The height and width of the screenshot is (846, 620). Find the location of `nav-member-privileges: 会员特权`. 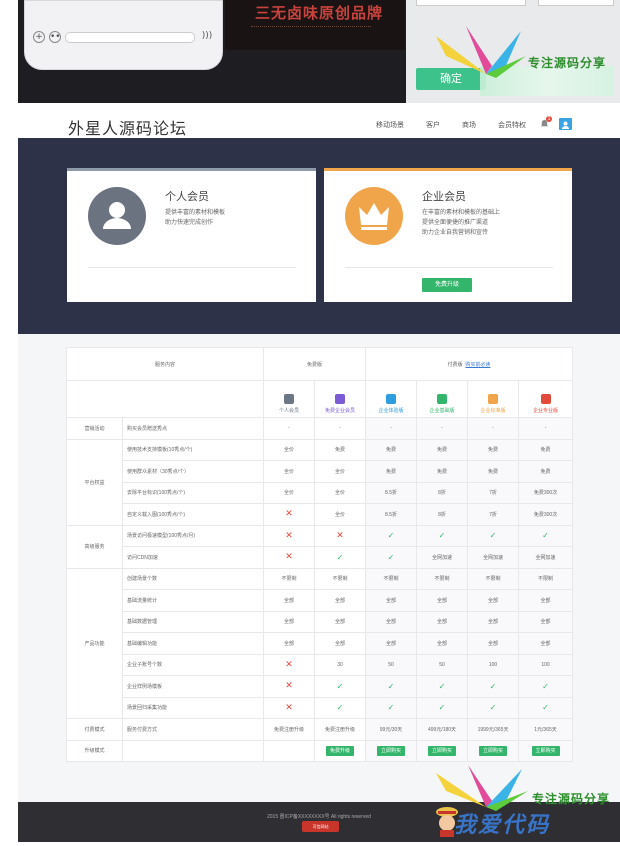

nav-member-privileges: 会员特权 is located at coordinates (512, 125).